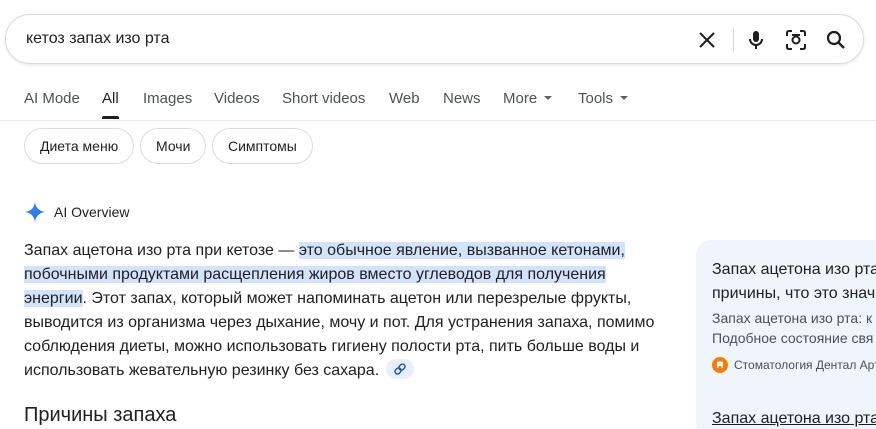  I want to click on tab-short-videos: Short videos, so click(323, 98).